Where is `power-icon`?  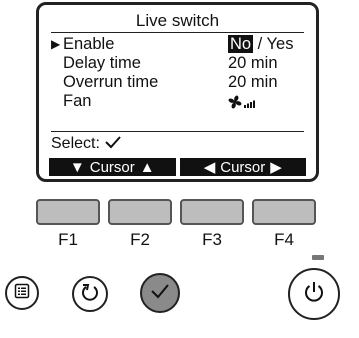
power-icon is located at coordinates (314, 294).